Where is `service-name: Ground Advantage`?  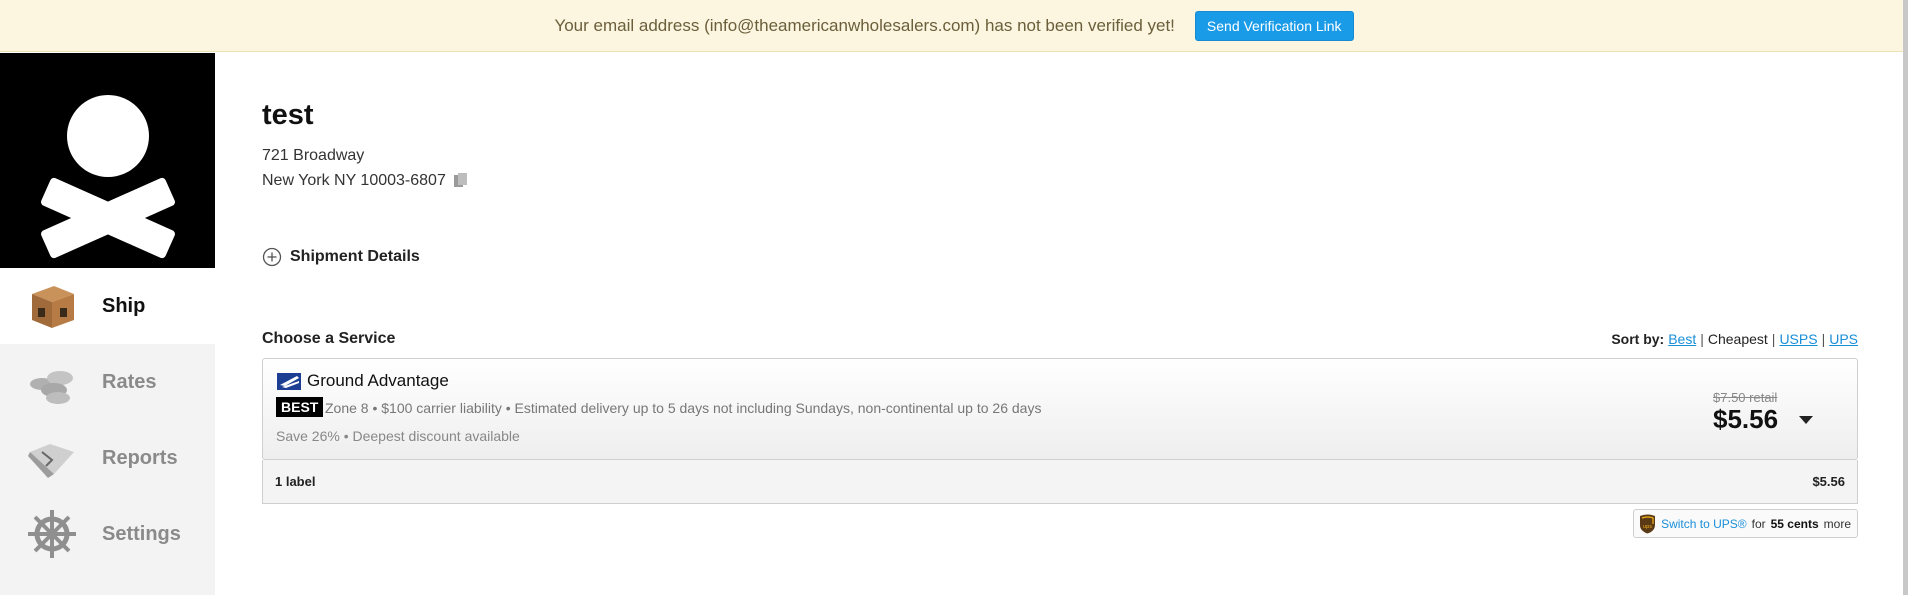 service-name: Ground Advantage is located at coordinates (378, 380).